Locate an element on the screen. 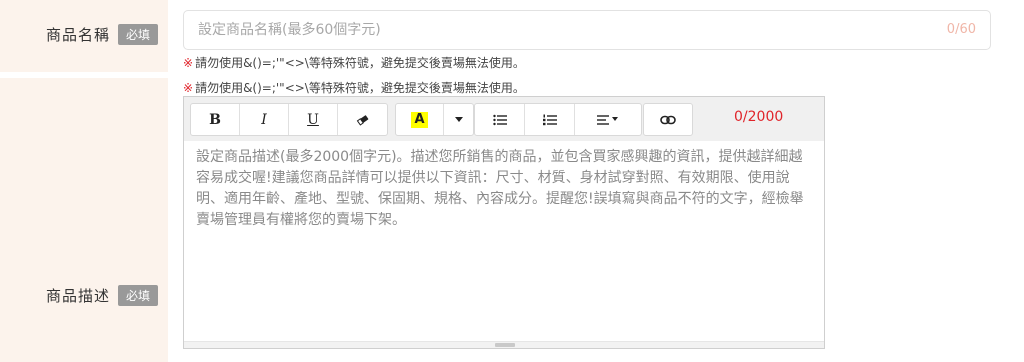 This screenshot has height=362, width=1024. product-description-warning: ※ 請勿使用&()=;'"<>\等特殊符號，避免提交後賣場無法使用。 is located at coordinates (354, 87).